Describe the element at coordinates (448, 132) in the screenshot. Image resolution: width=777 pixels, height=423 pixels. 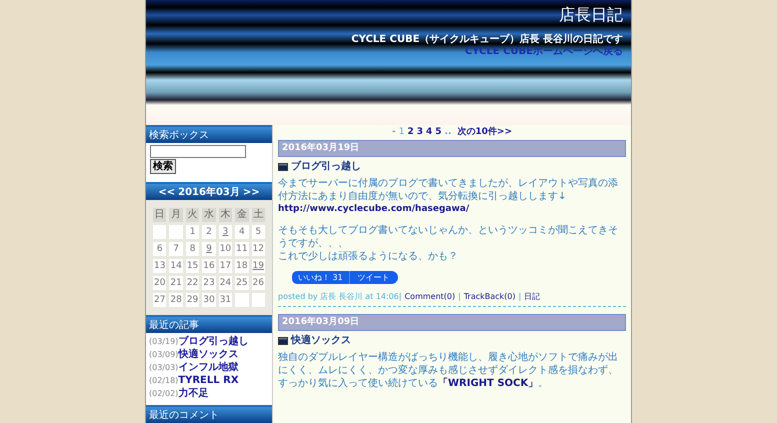
I see `pager-ellipsis: ..` at that location.